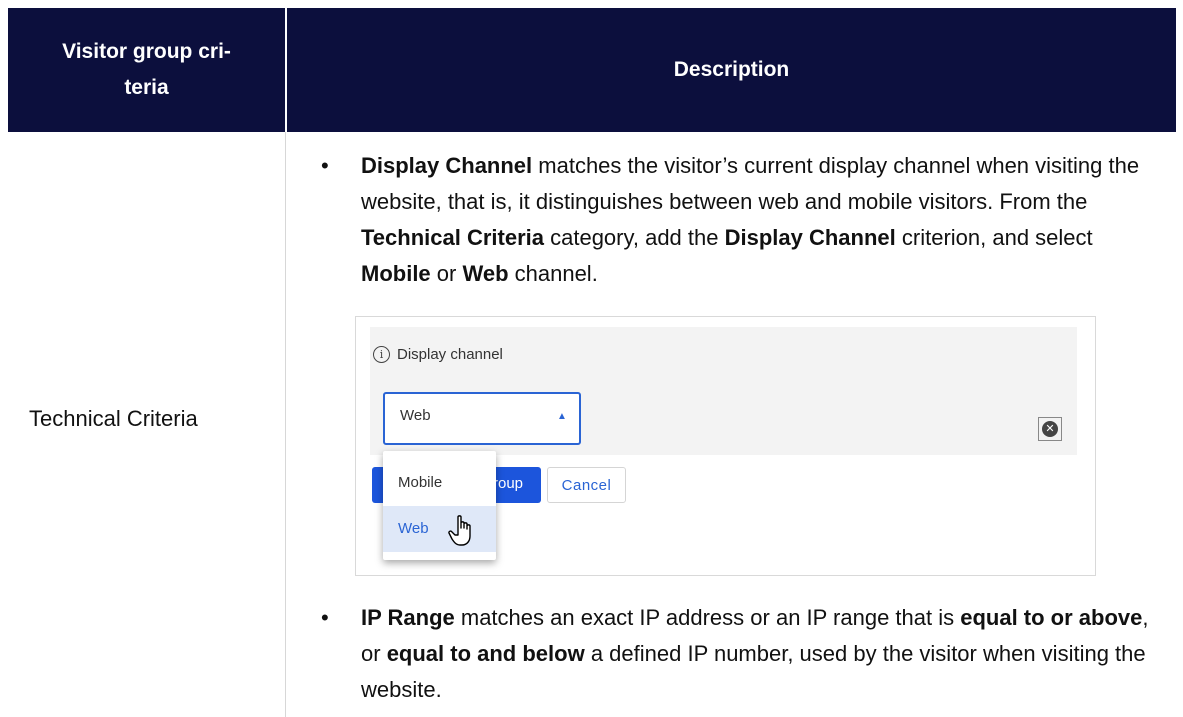 Image resolution: width=1183 pixels, height=717 pixels. Describe the element at coordinates (381, 354) in the screenshot. I see `info-icon: i` at that location.